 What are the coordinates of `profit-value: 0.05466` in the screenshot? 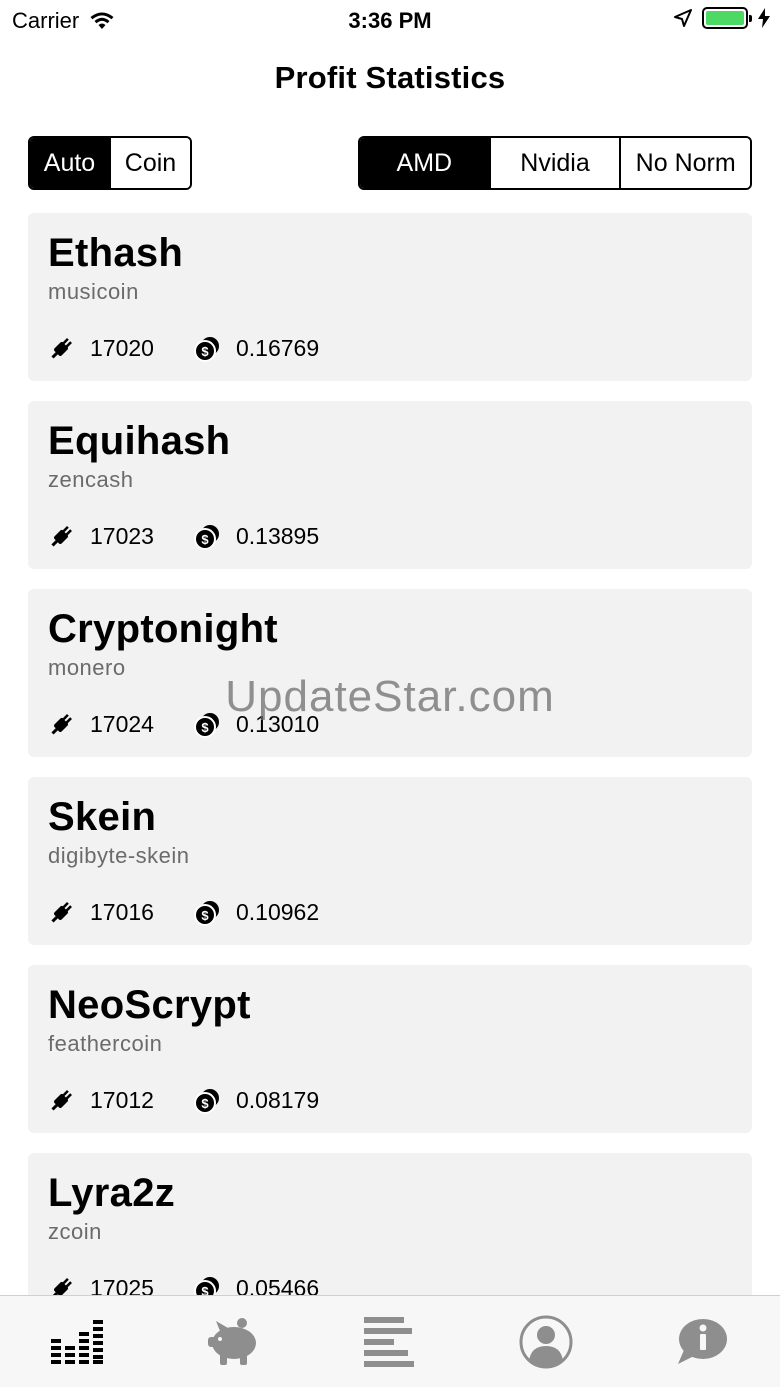 It's located at (277, 1285).